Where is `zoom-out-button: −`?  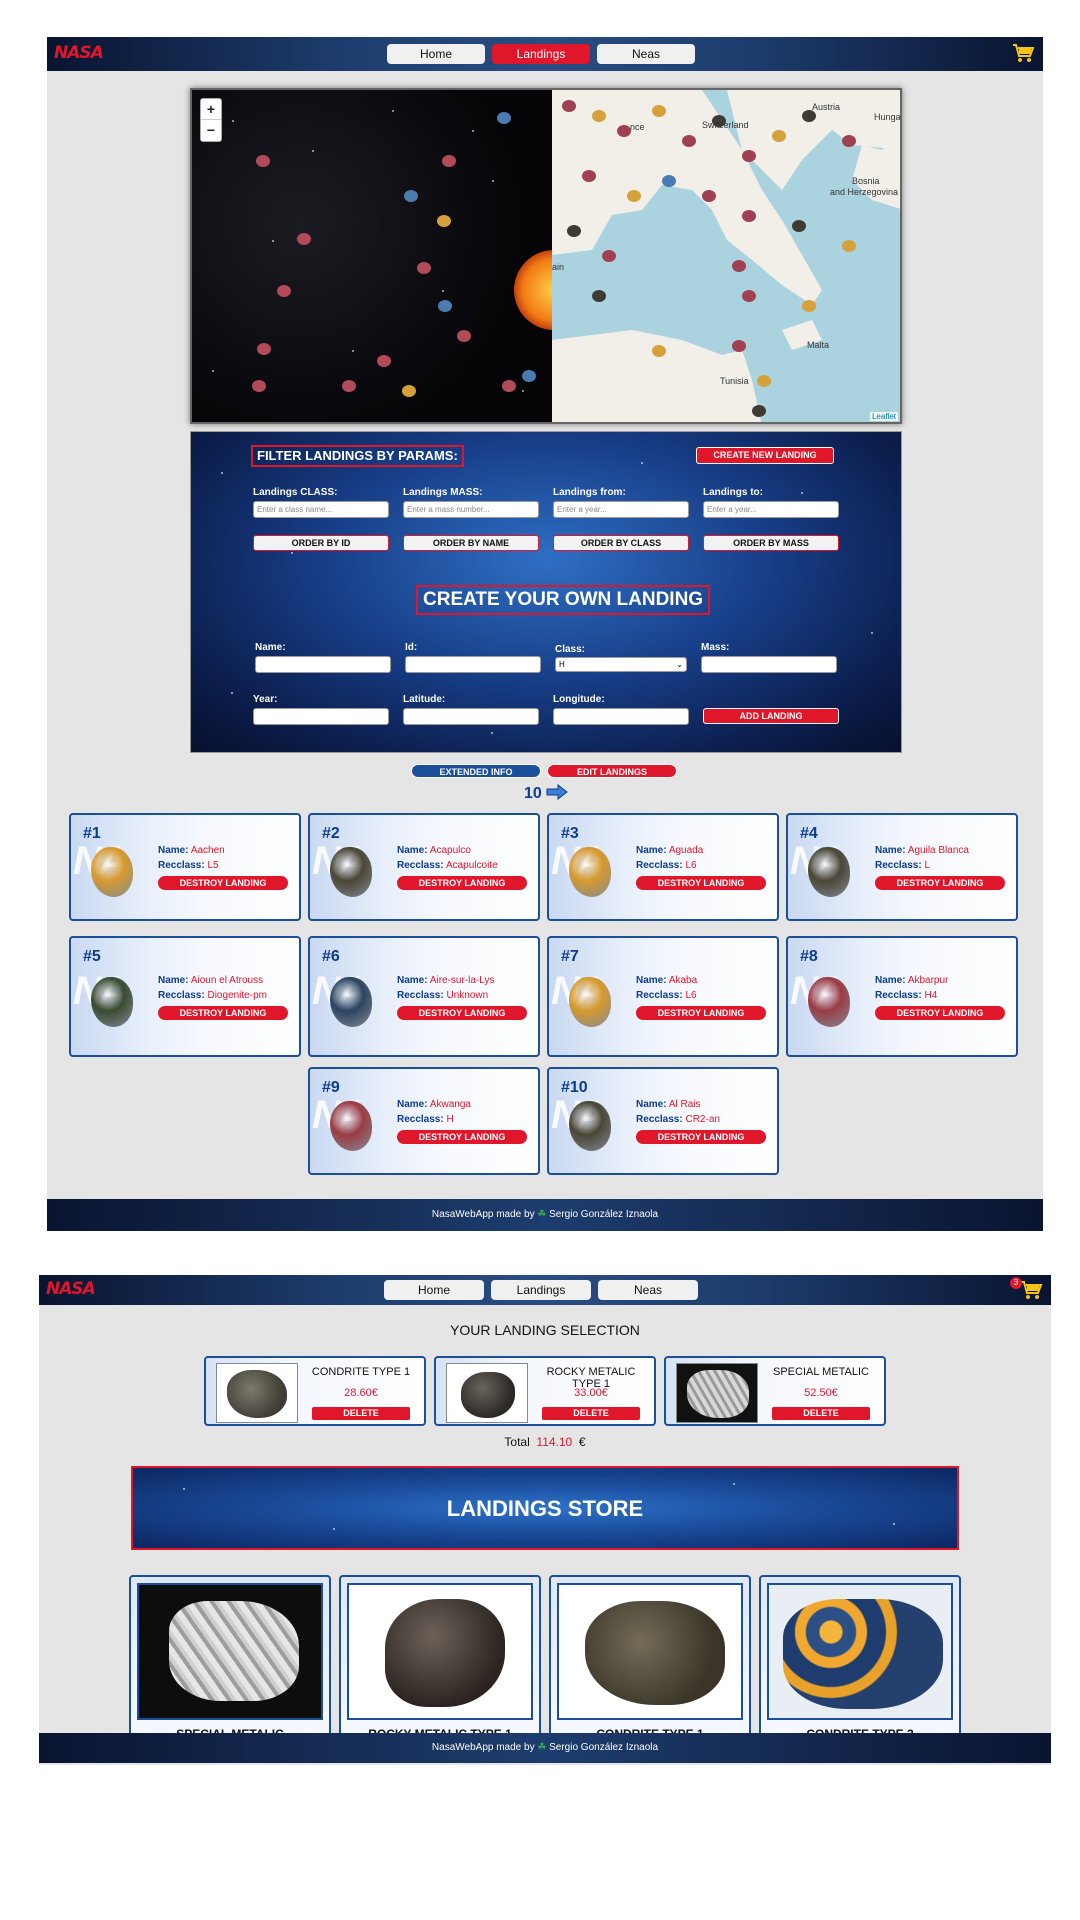
zoom-out-button: − is located at coordinates (211, 130).